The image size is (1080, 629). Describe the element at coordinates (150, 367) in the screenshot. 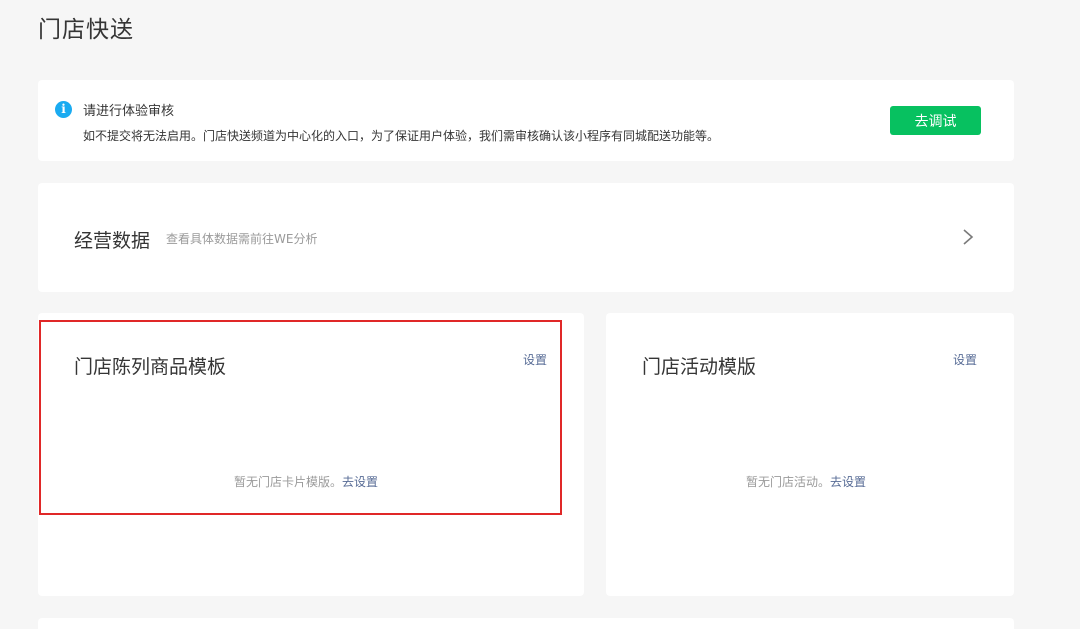

I see `store-display-template-title: 门店陈列商品模板` at that location.